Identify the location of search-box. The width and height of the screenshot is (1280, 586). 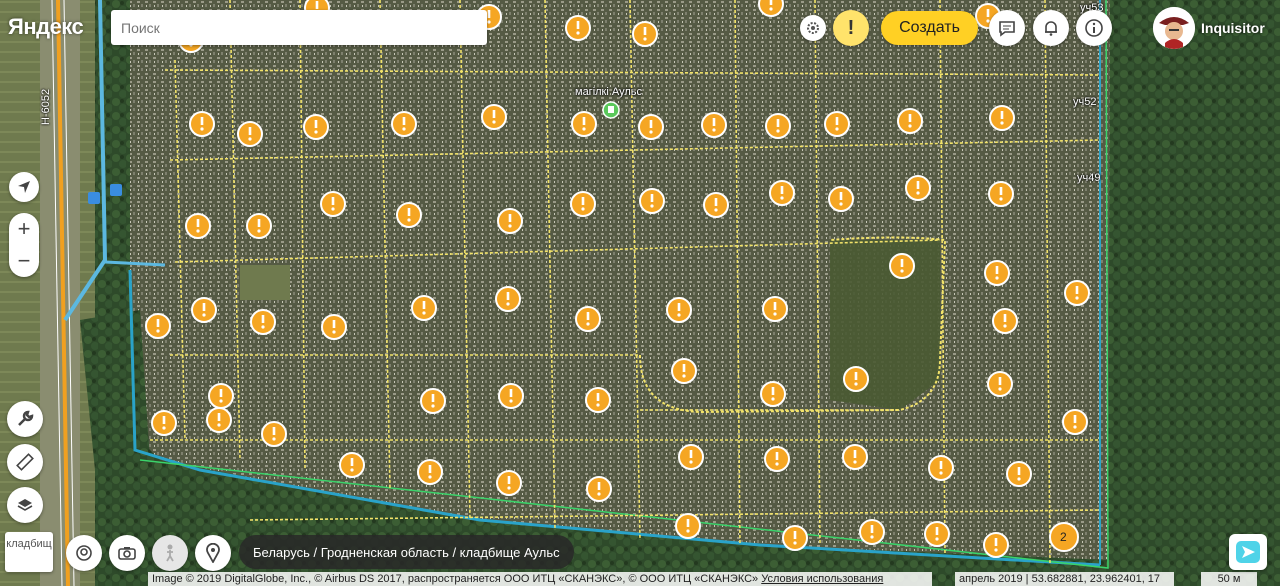
(299, 27).